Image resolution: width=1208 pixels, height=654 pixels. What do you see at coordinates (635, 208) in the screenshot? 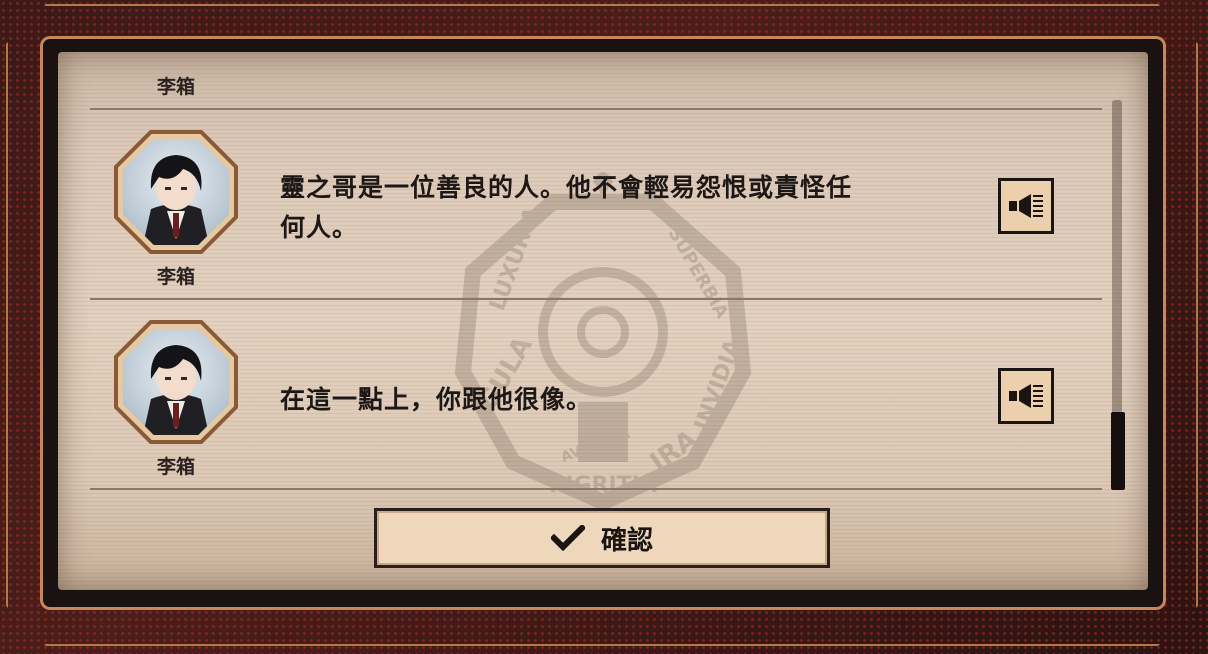
I see `dialogue-line: 靈之哥是一位善良的人。他不會輕易怨恨或責怪任 何人。` at bounding box center [635, 208].